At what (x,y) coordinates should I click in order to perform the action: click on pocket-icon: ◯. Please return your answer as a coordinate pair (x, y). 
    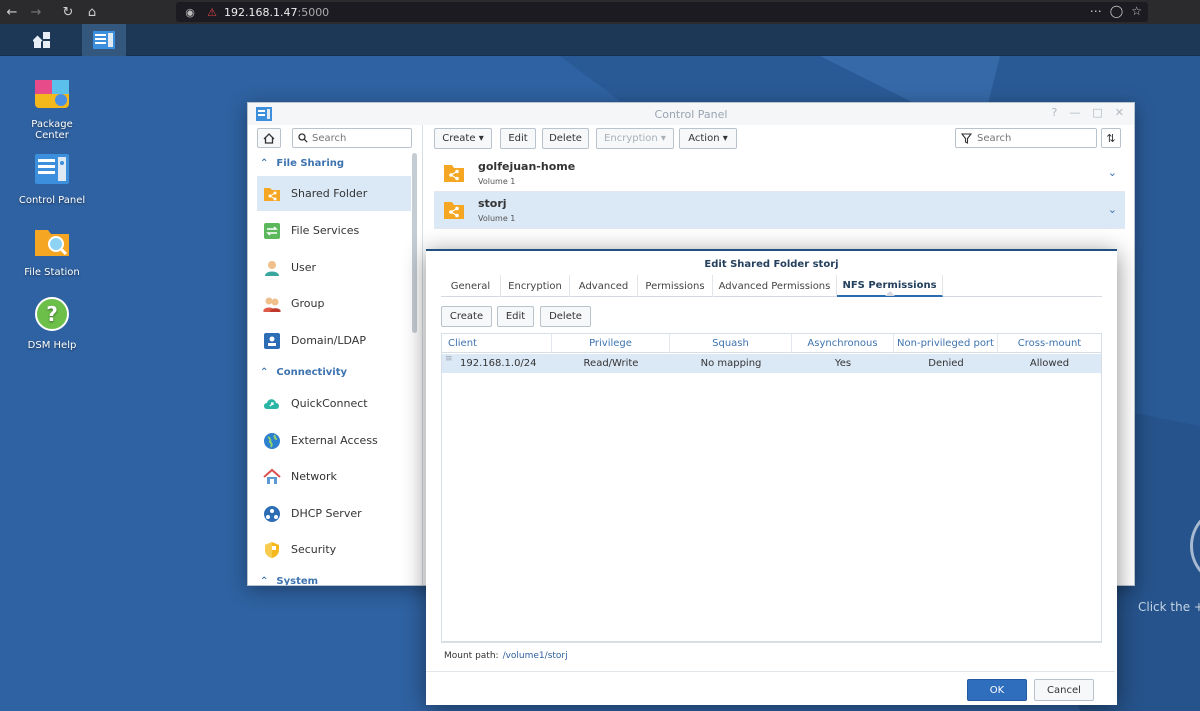
    Looking at the image, I should click on (1116, 11).